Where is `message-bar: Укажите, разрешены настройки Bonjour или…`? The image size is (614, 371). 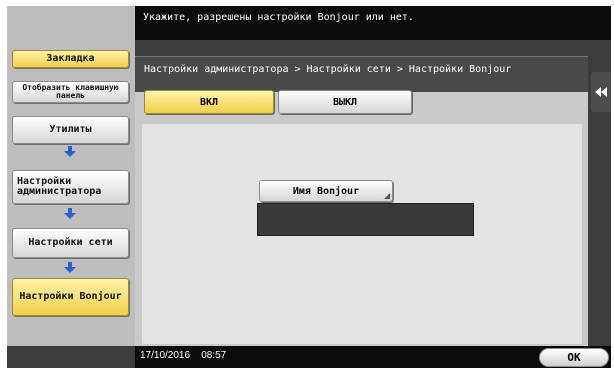
message-bar: Укажите, разрешены настройки Bonjour или… is located at coordinates (373, 23).